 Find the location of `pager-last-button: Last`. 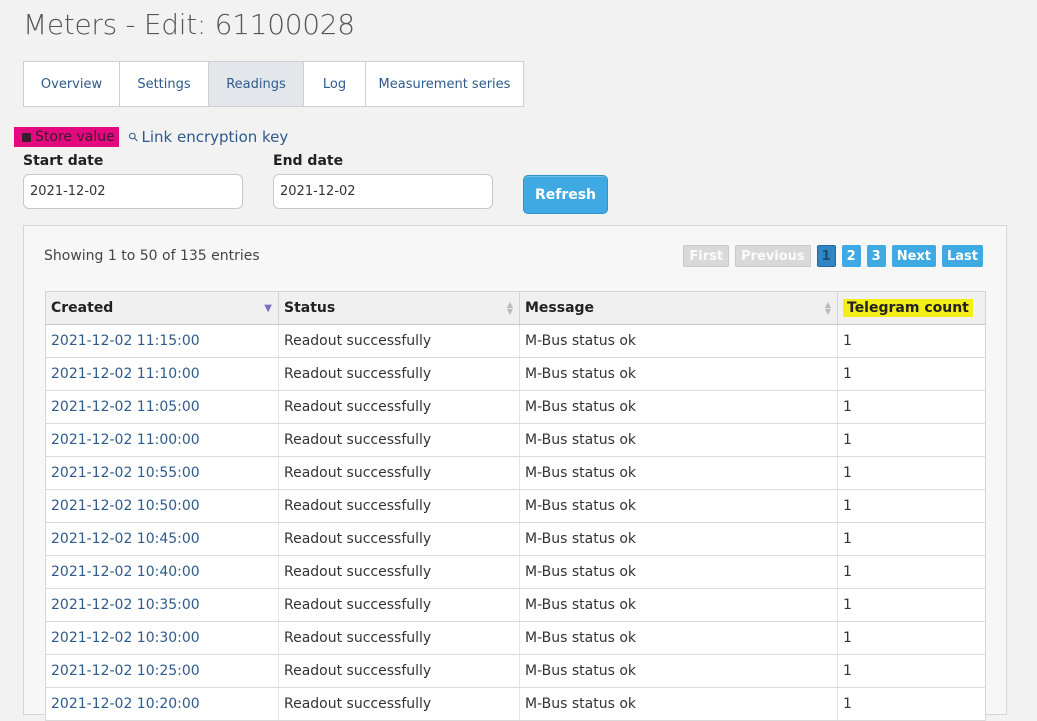

pager-last-button: Last is located at coordinates (962, 256).